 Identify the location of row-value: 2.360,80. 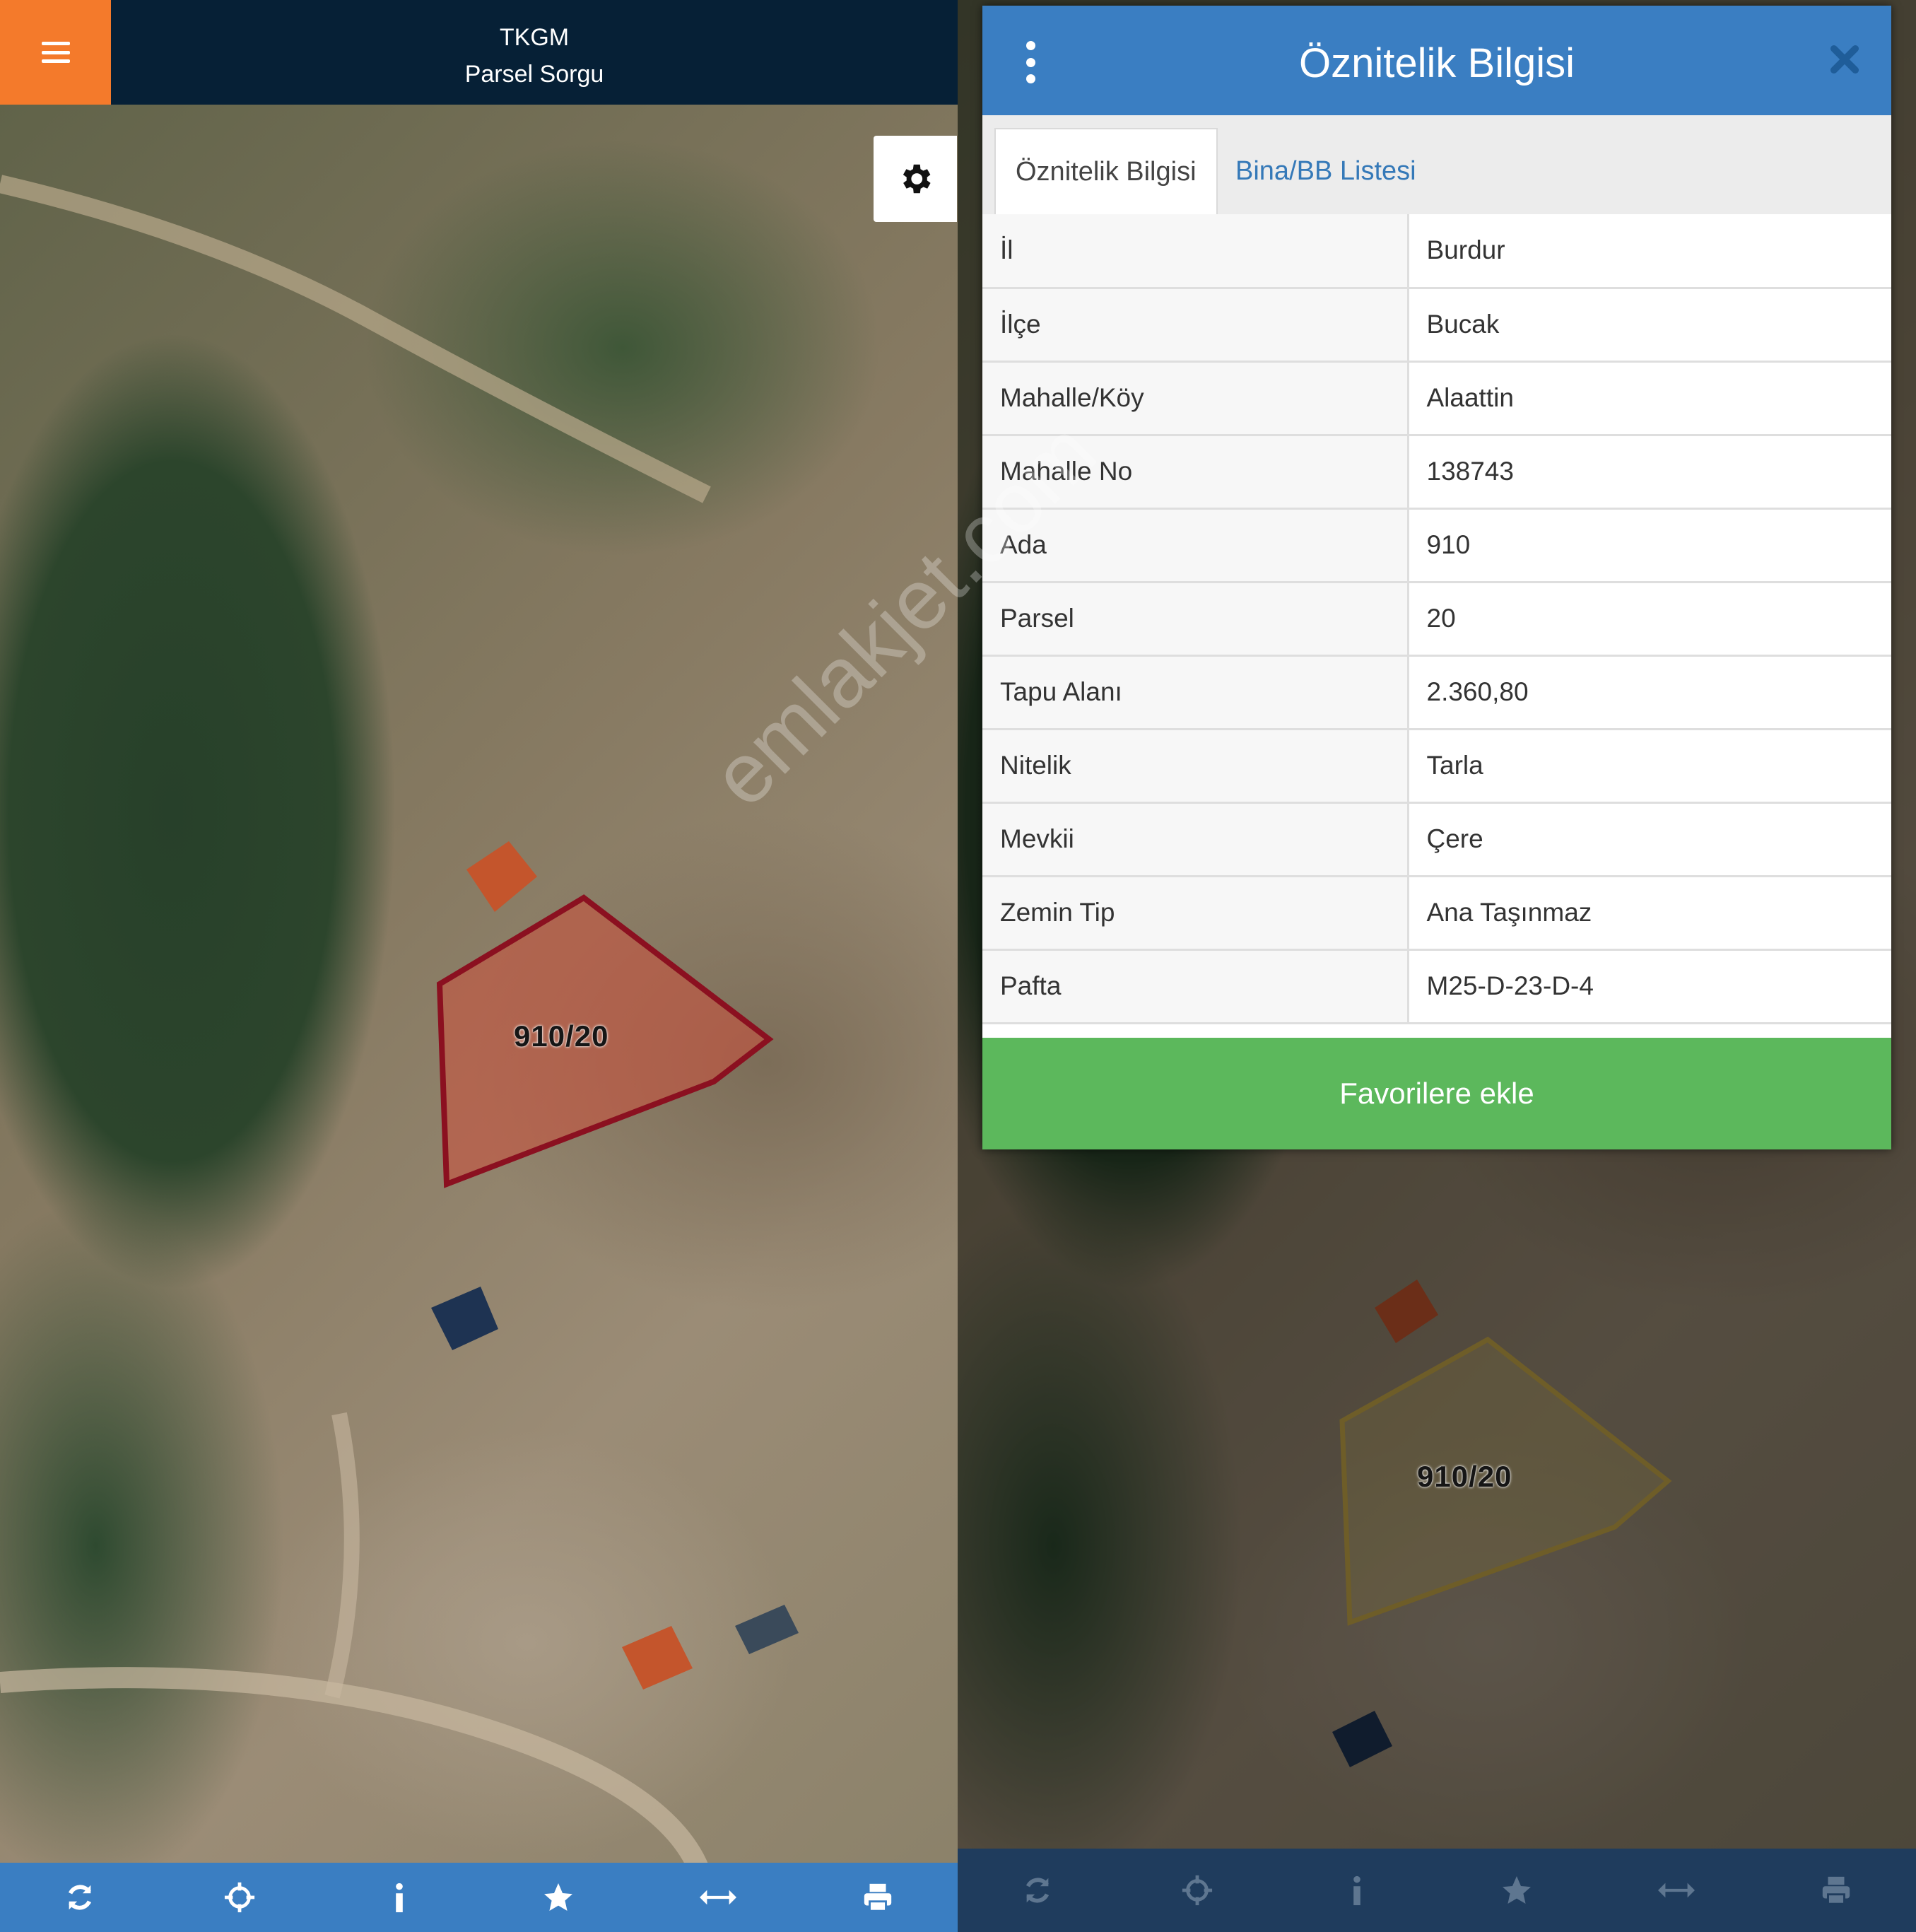
(1649, 693).